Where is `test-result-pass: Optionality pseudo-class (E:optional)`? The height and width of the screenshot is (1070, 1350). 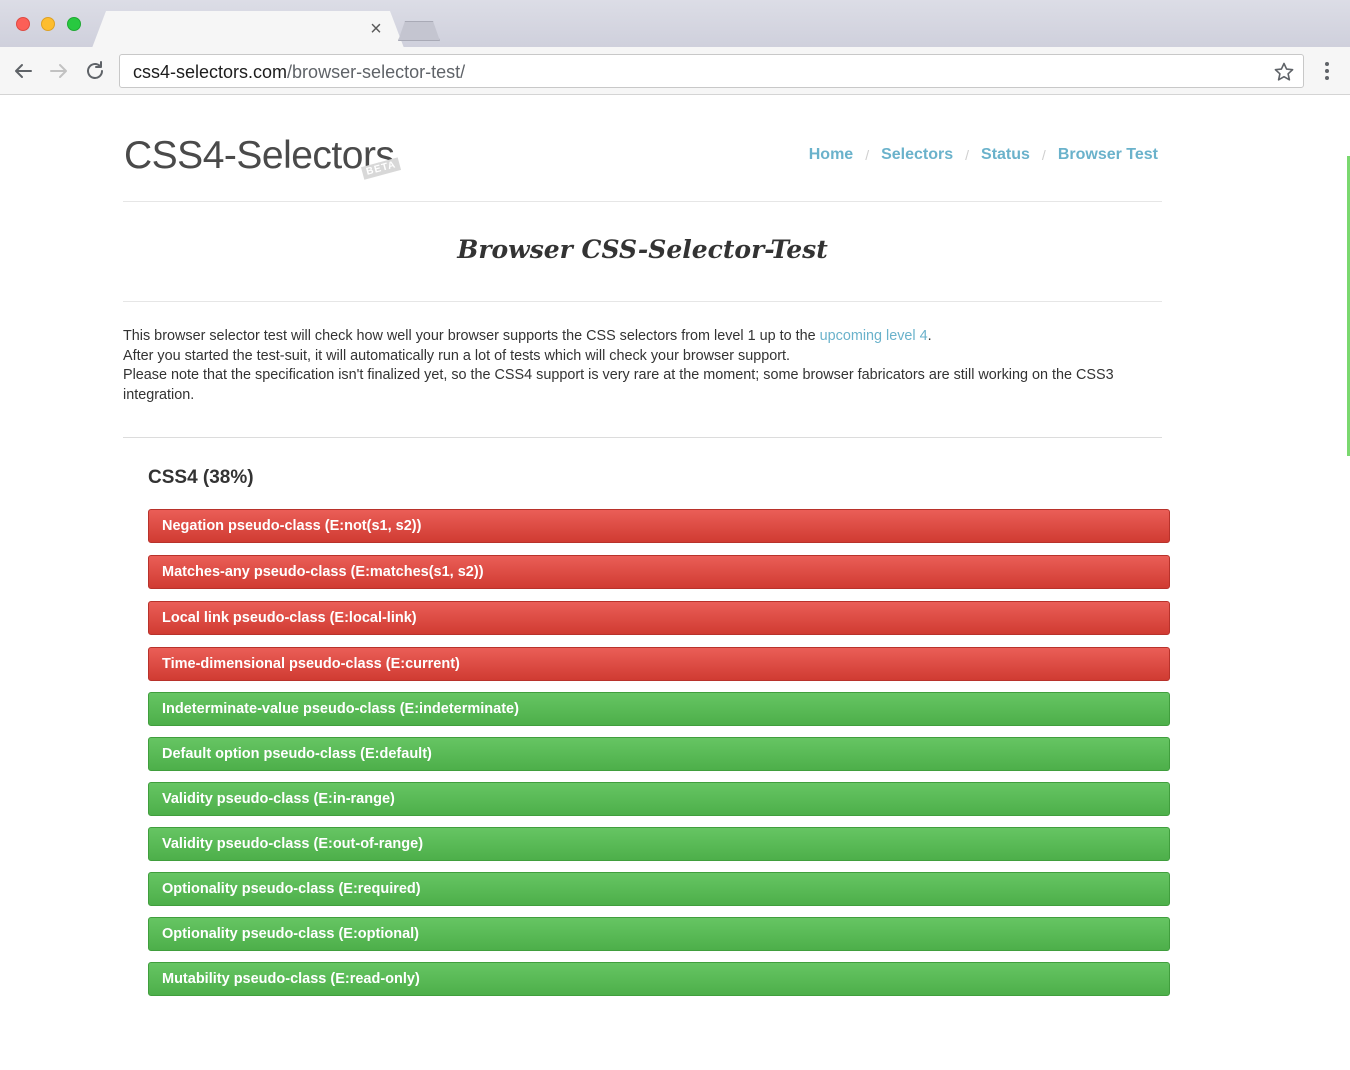 test-result-pass: Optionality pseudo-class (E:optional) is located at coordinates (659, 934).